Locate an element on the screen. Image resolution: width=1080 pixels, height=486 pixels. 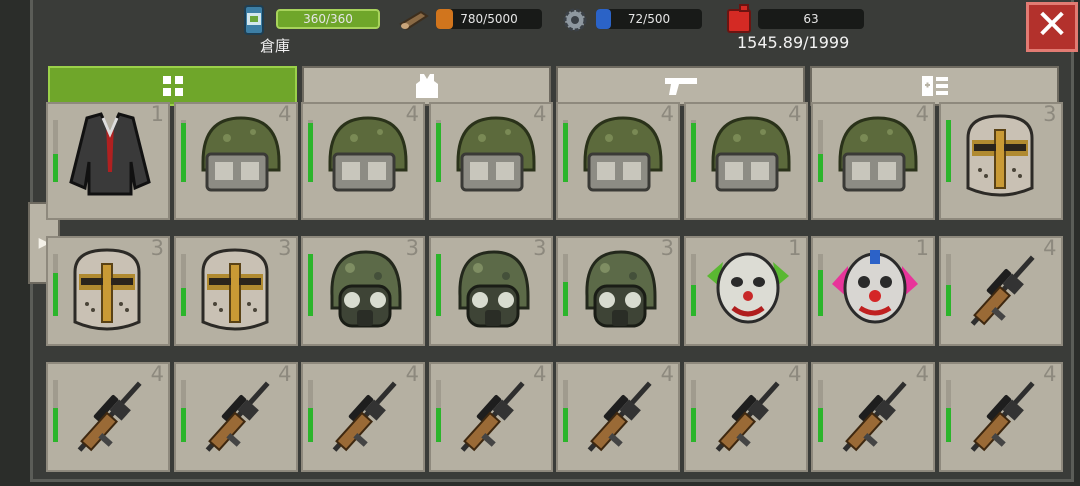
fuel-value: 63 is located at coordinates (811, 19).